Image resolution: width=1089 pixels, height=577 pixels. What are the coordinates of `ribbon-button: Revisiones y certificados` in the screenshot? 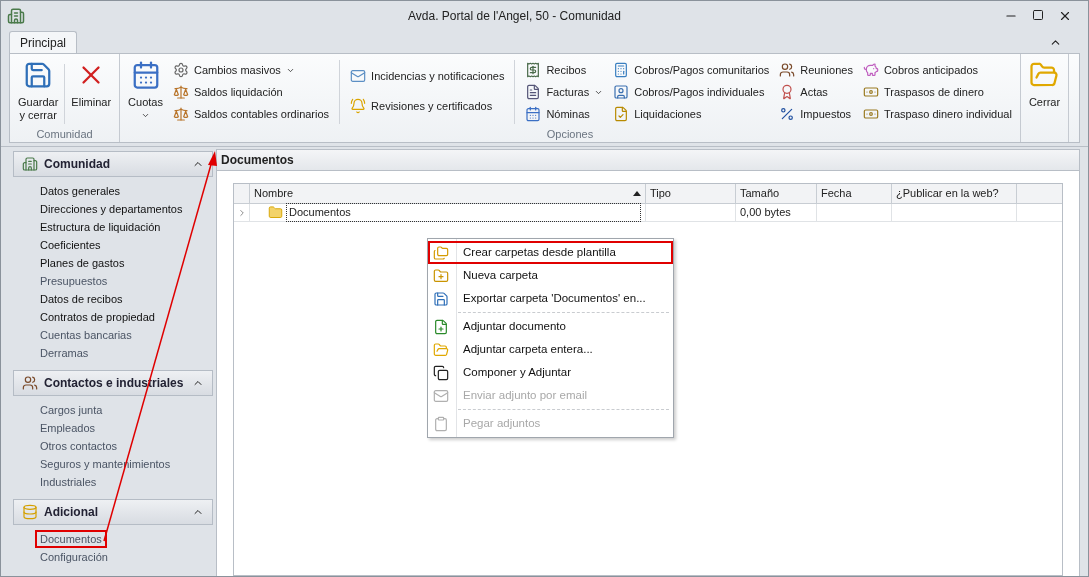 It's located at (427, 106).